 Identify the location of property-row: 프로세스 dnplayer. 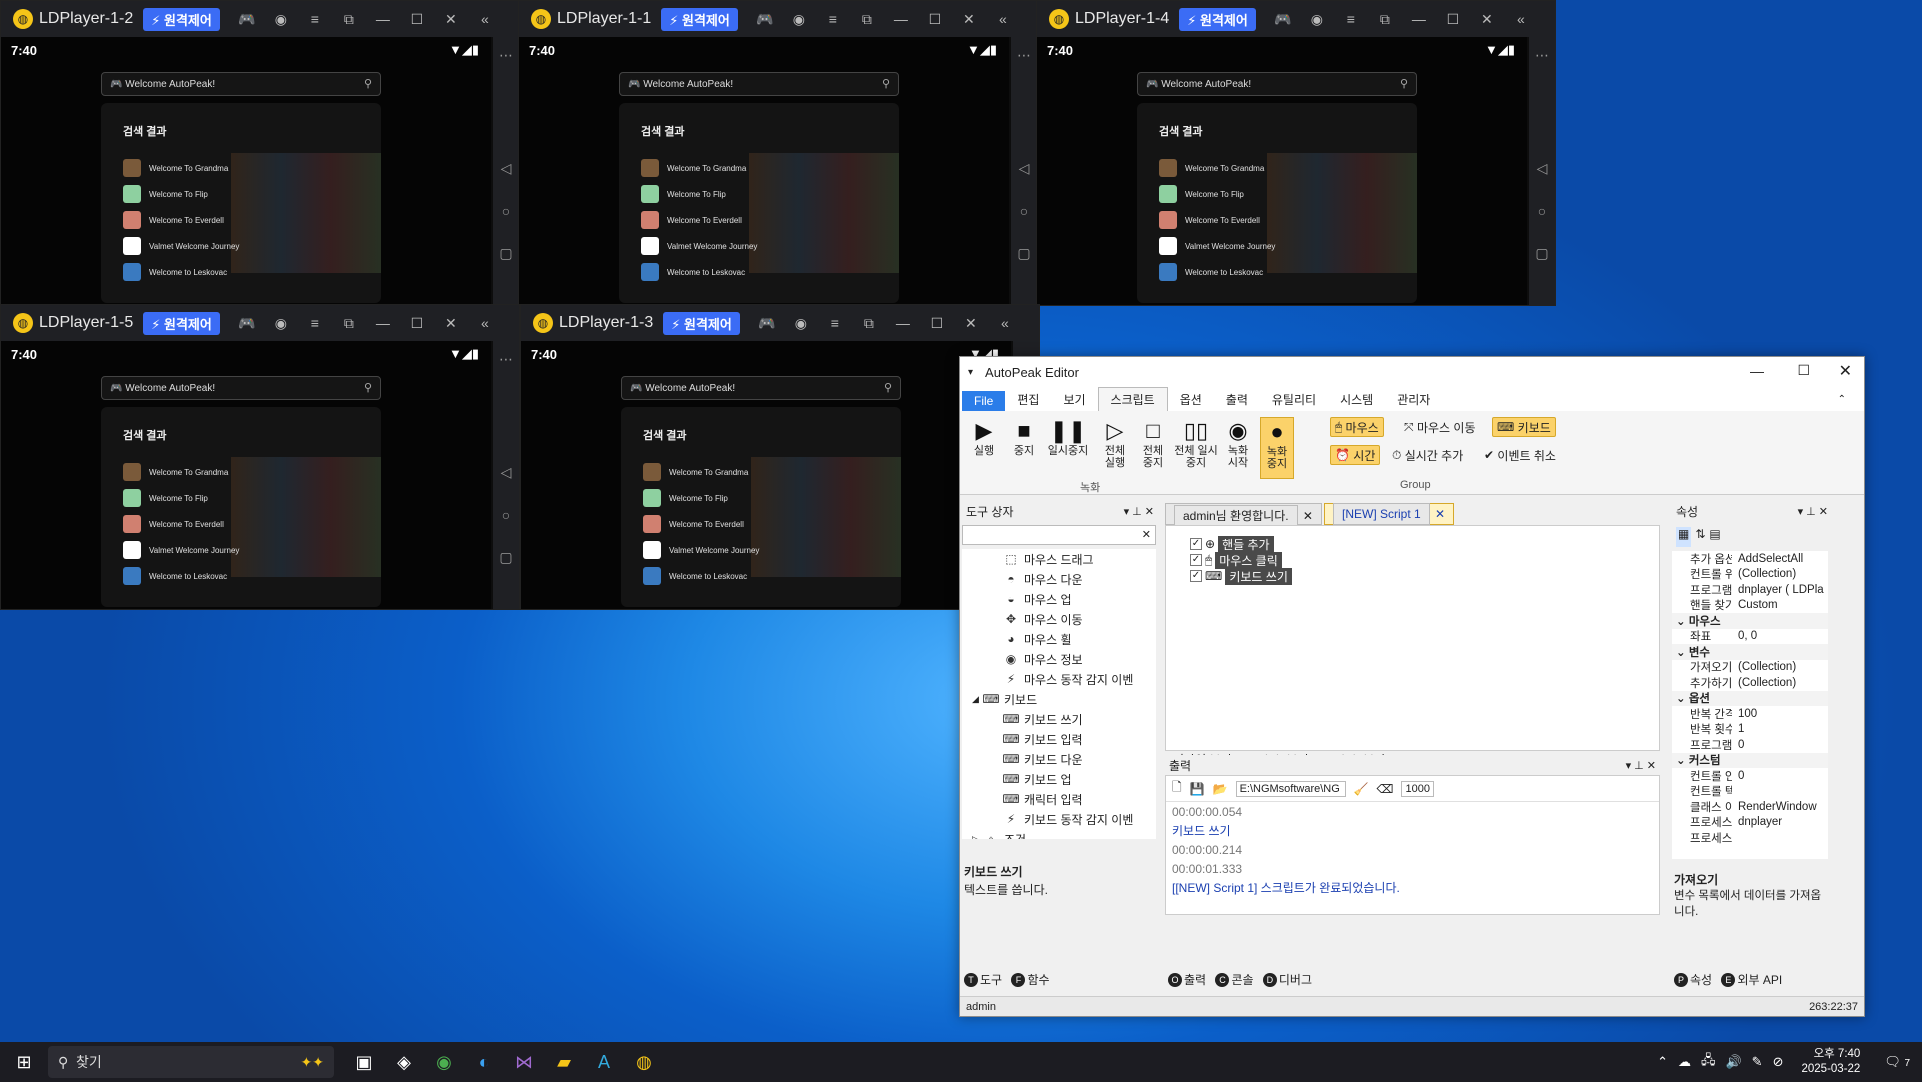
(1750, 823).